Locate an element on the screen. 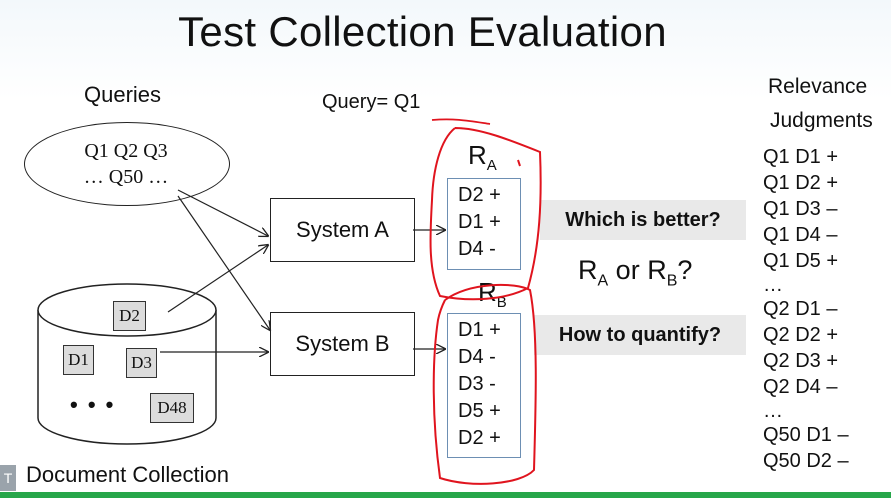  relevance-header-line-1: Relevance is located at coordinates (818, 86).